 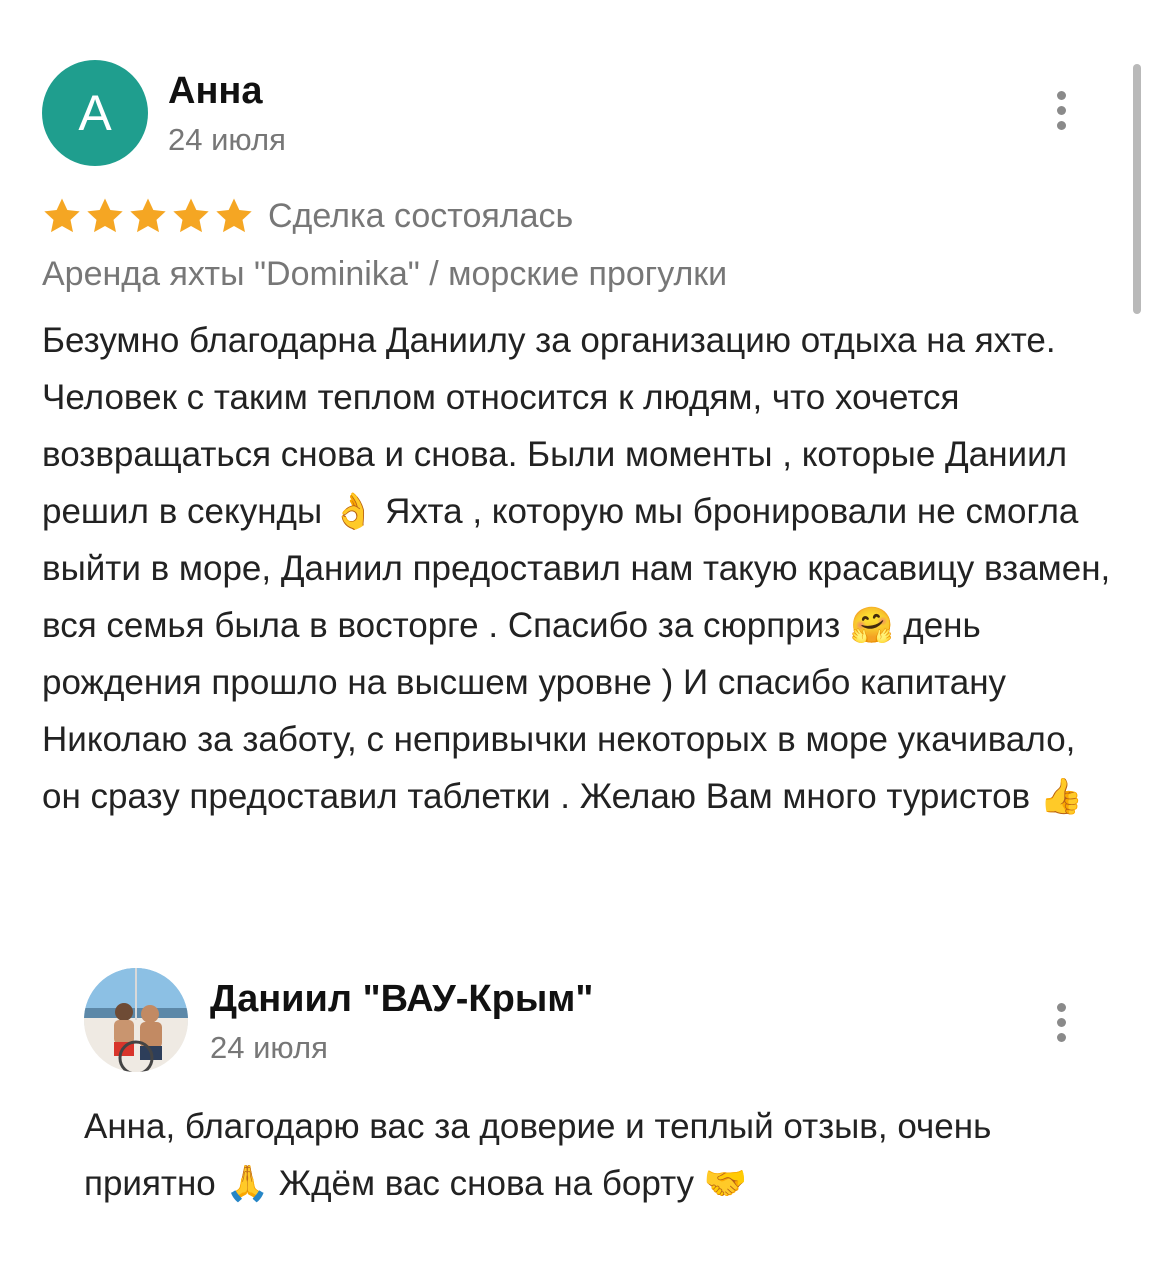 I want to click on star-rating, so click(x=148, y=216).